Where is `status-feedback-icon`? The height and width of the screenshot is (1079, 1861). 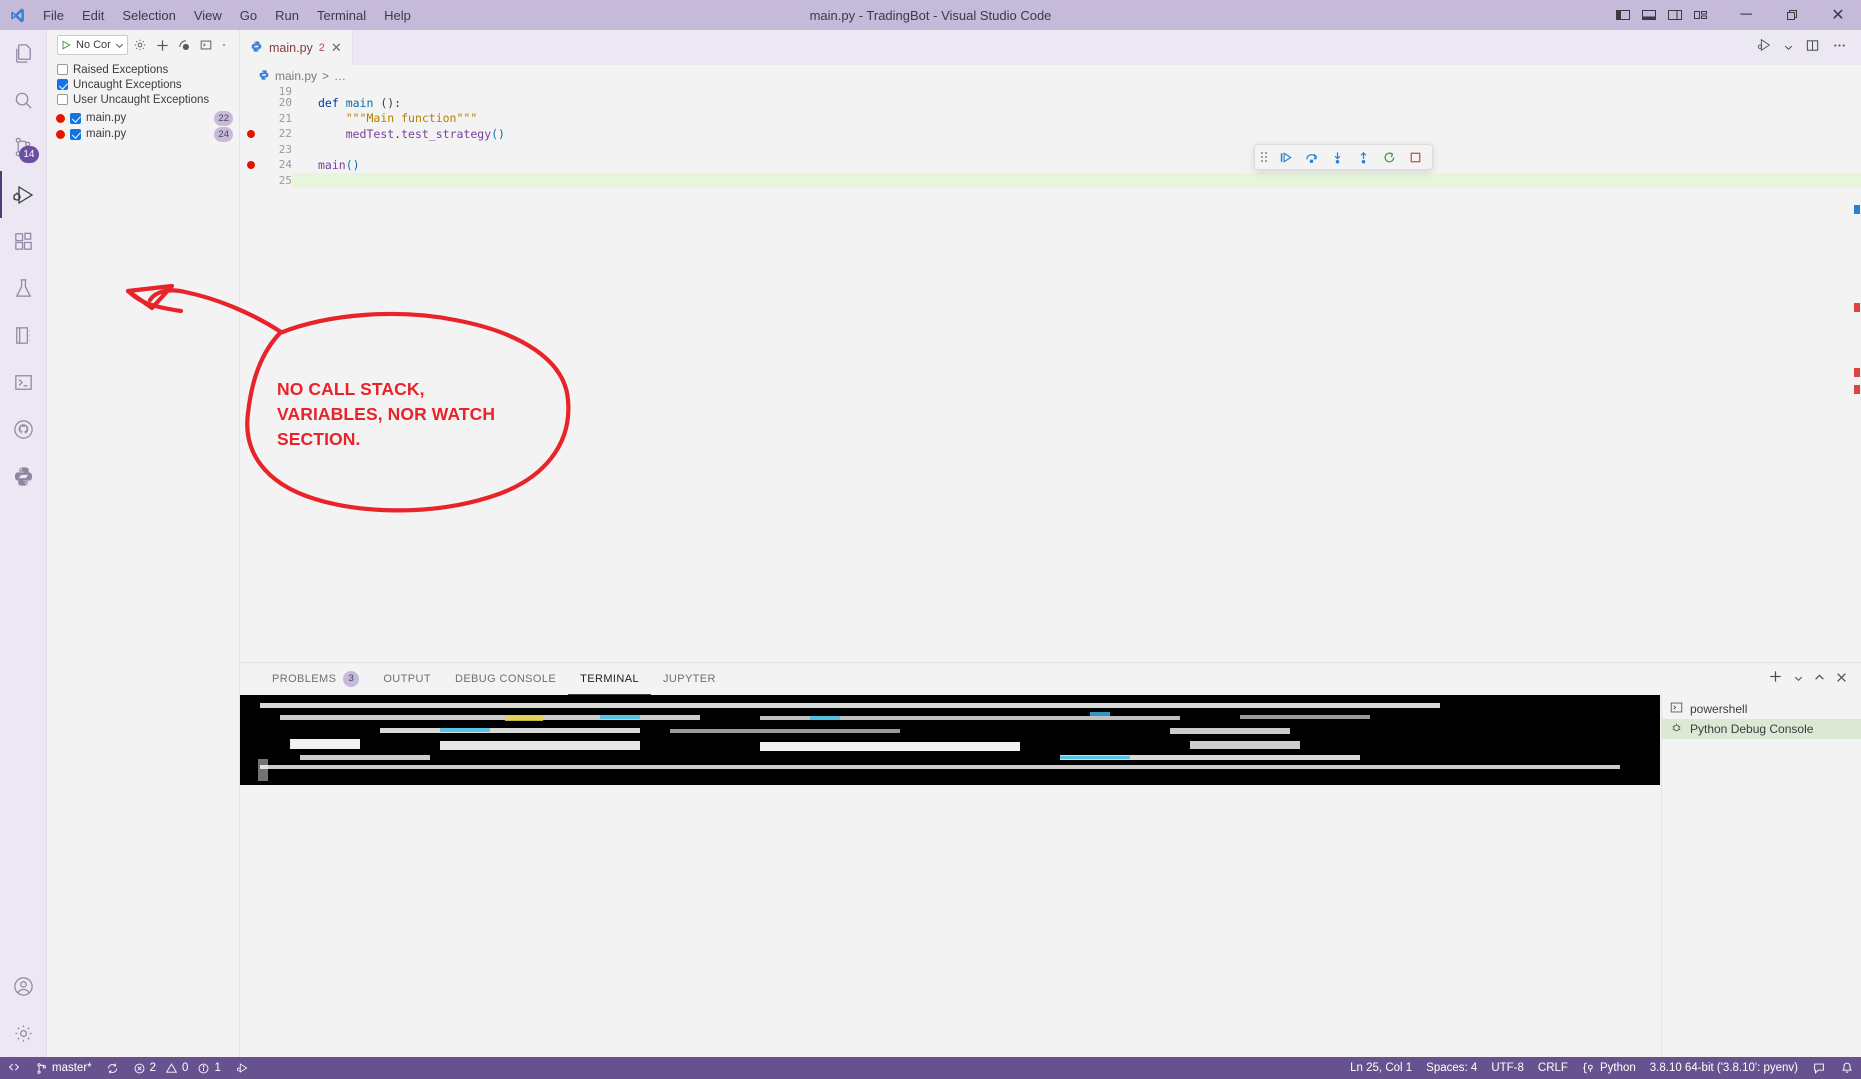 status-feedback-icon is located at coordinates (1819, 1068).